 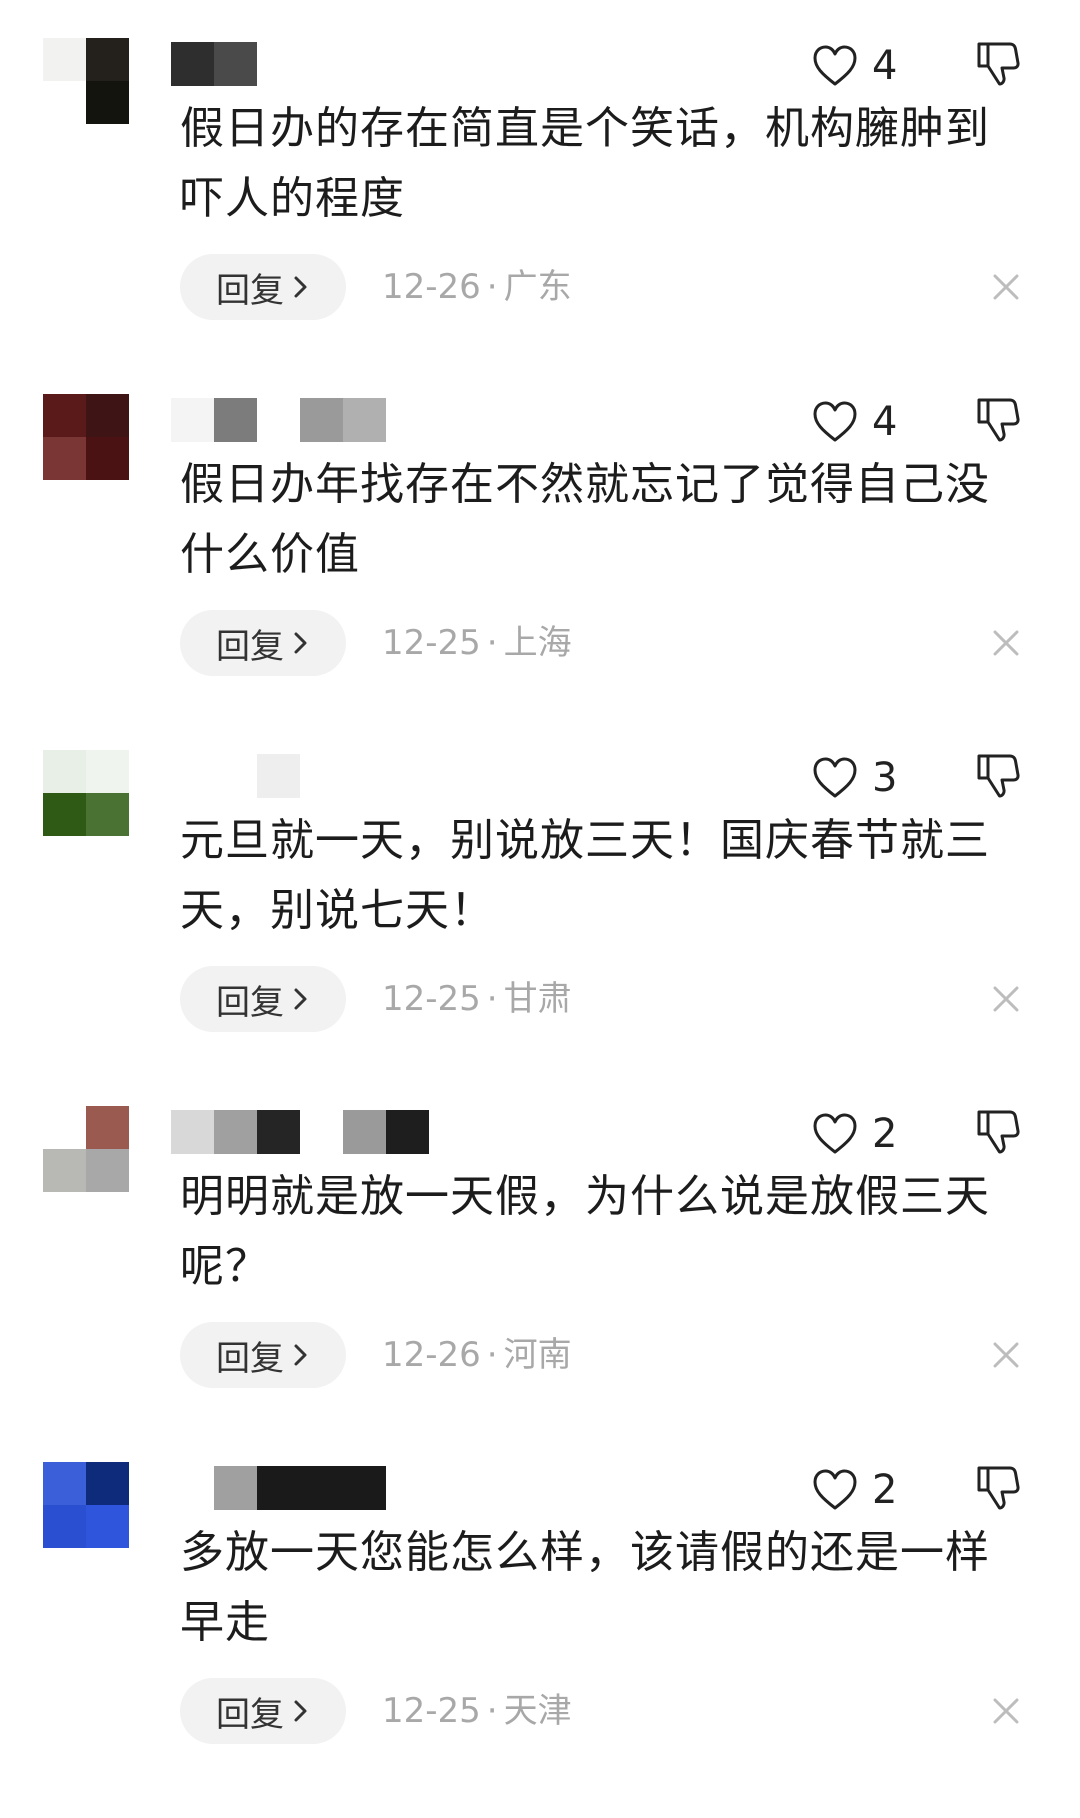 I want to click on comment-text: 元旦就一天，别说放三天！国庆春节就三天，别说七天！, so click(x=585, y=875).